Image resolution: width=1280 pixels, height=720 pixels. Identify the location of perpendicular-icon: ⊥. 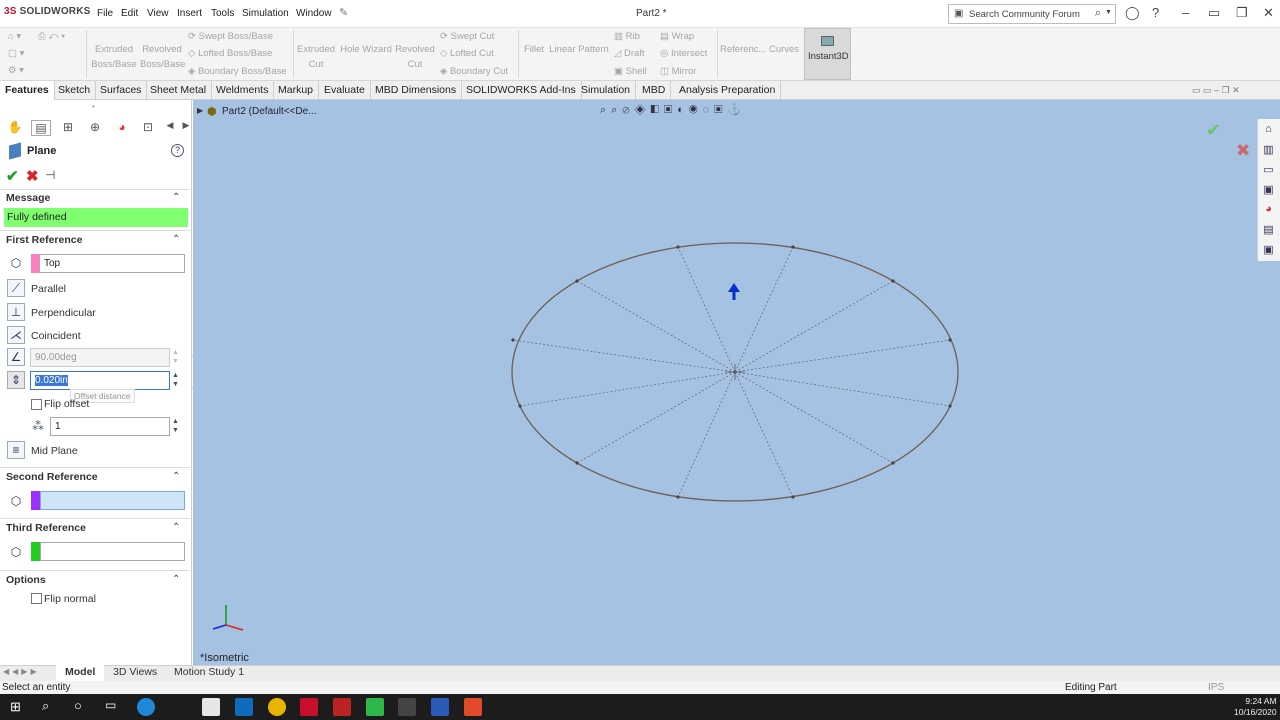
(16, 312).